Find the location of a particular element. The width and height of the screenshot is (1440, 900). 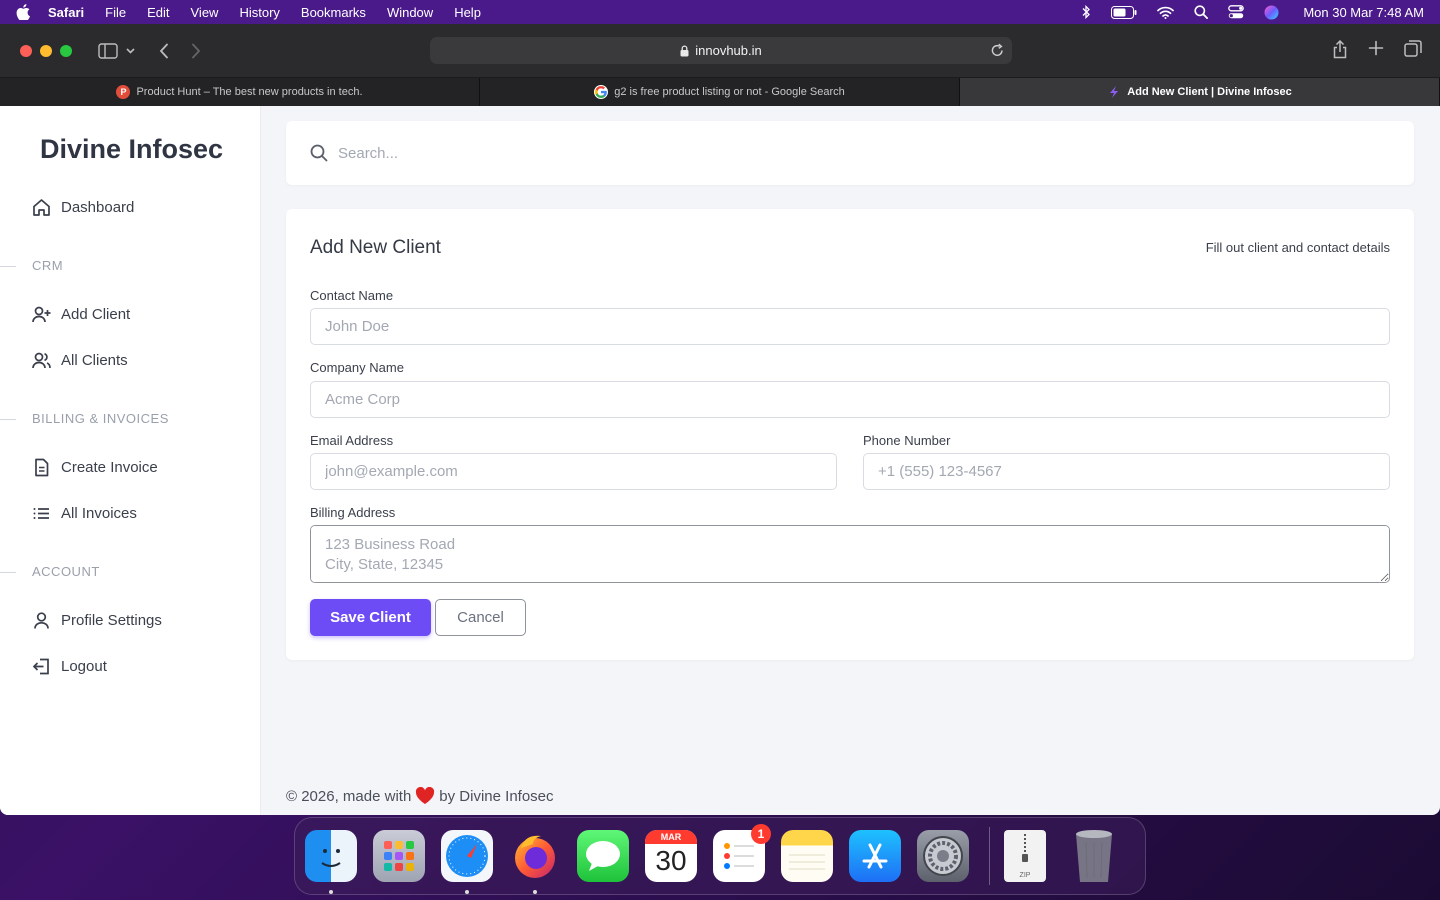

sidebar-item-label: All Invoices is located at coordinates (99, 513).